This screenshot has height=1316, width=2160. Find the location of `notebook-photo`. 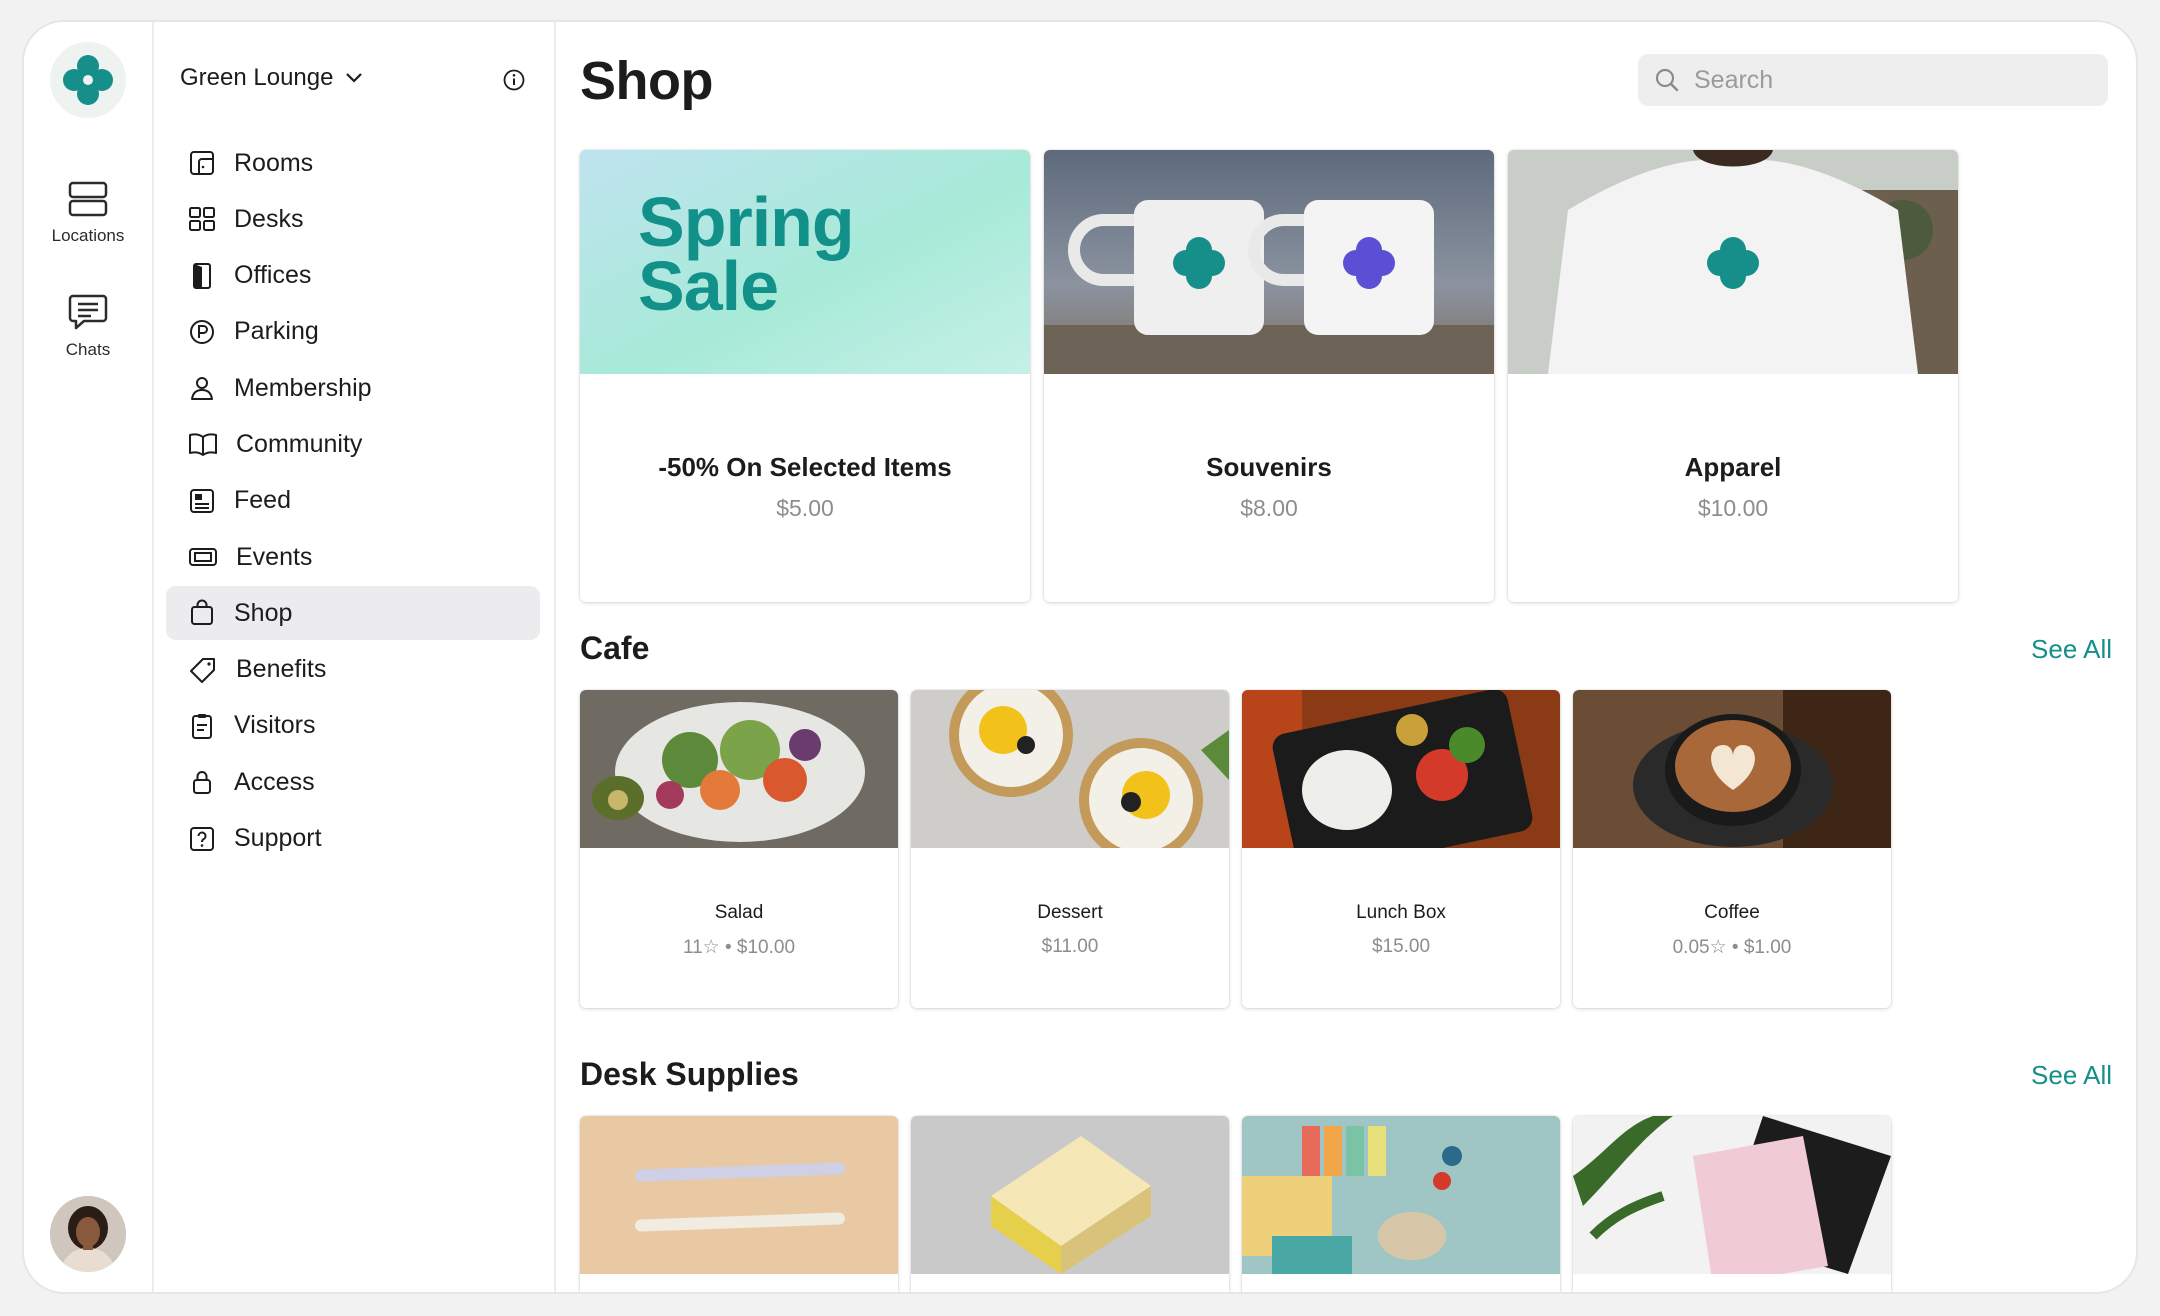

notebook-photo is located at coordinates (1732, 1195).